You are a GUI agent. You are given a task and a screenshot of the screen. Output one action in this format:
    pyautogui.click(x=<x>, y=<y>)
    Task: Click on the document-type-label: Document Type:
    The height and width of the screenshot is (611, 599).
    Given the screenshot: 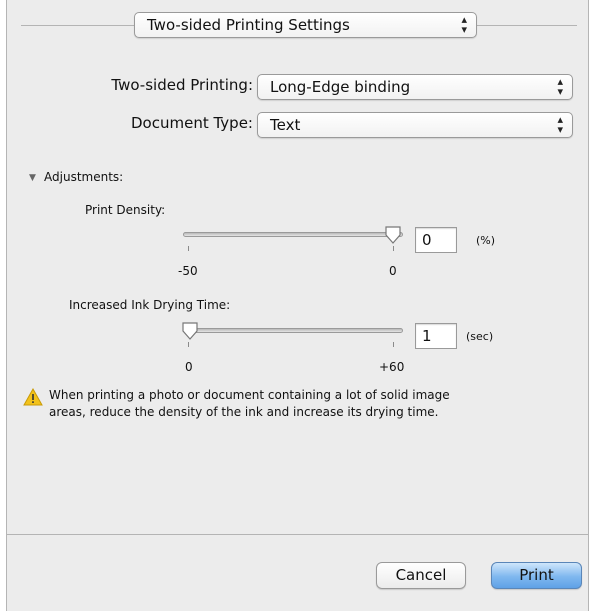 What is the action you would take?
    pyautogui.click(x=192, y=123)
    